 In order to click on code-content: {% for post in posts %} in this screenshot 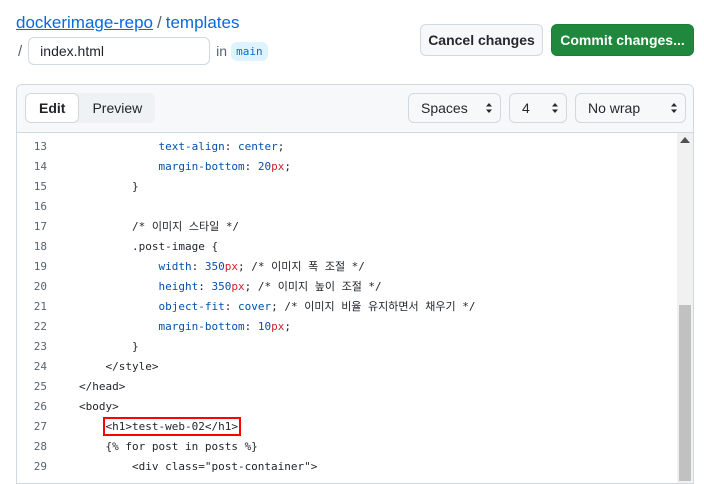, I will do `click(168, 446)`.